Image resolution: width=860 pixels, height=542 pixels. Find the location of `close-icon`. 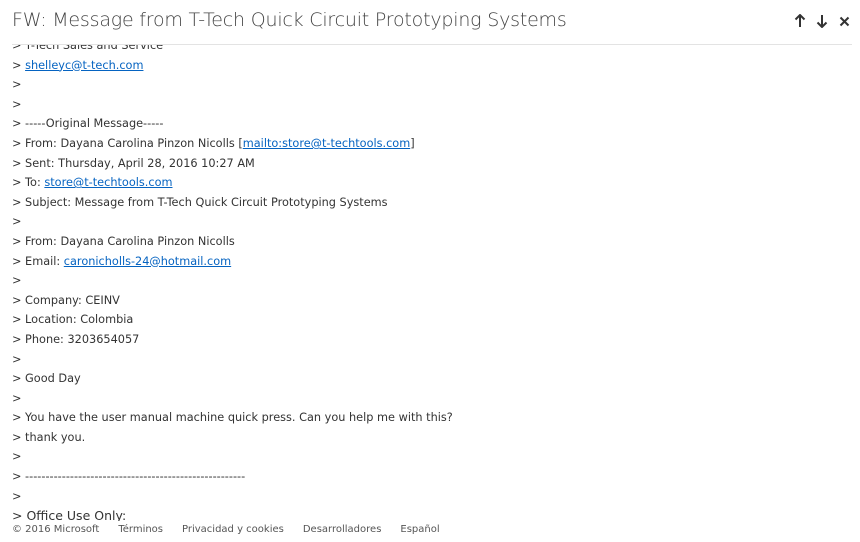

close-icon is located at coordinates (844, 21).